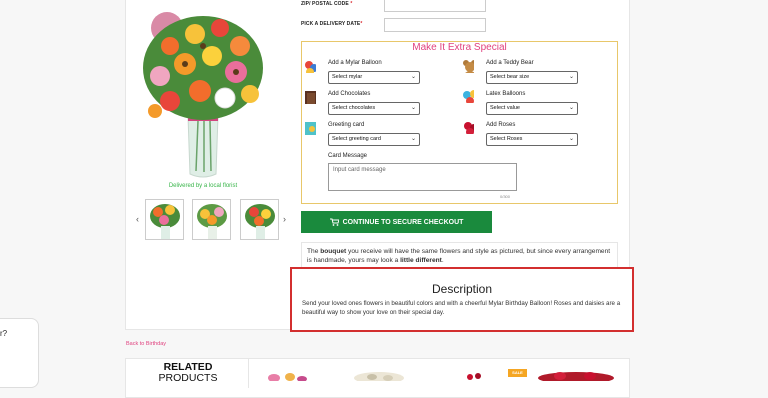 This screenshot has height=398, width=768. I want to click on cart-icon, so click(334, 222).